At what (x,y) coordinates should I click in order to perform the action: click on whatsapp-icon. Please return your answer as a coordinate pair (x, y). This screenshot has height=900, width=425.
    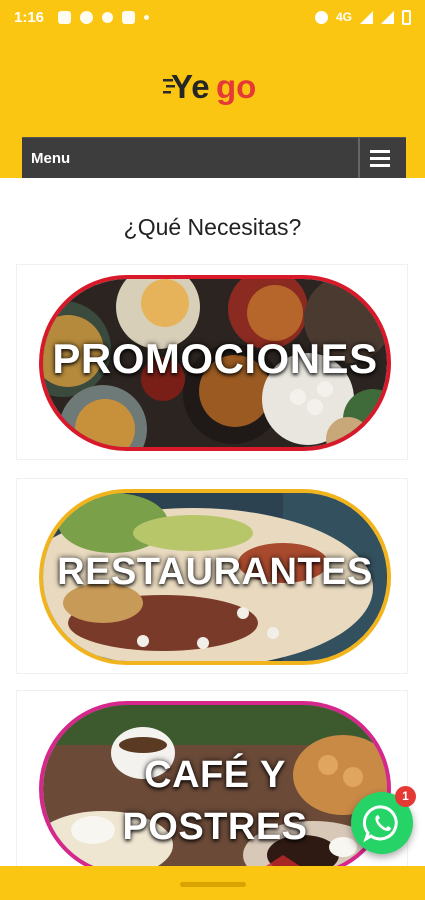
    Looking at the image, I should click on (380, 824).